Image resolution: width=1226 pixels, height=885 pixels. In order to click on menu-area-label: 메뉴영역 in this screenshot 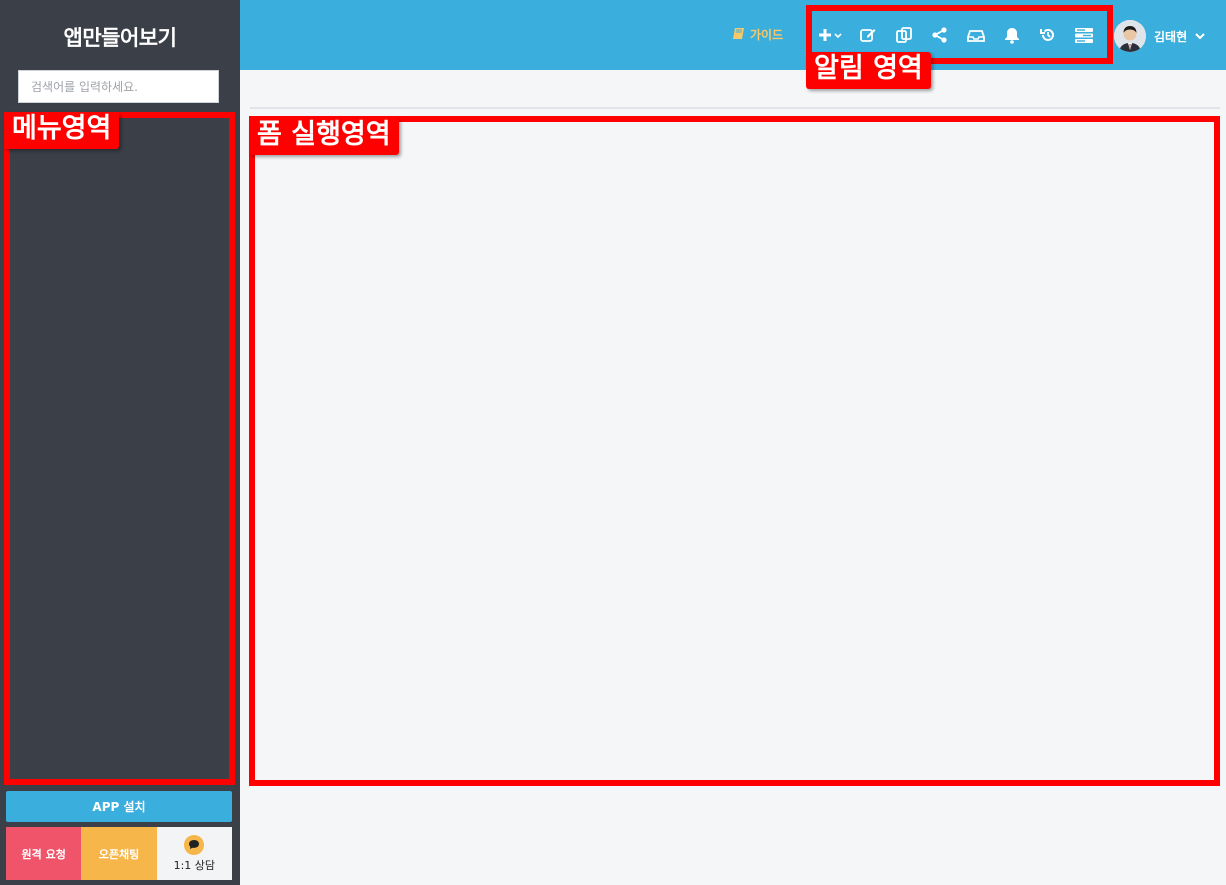, I will do `click(62, 130)`.